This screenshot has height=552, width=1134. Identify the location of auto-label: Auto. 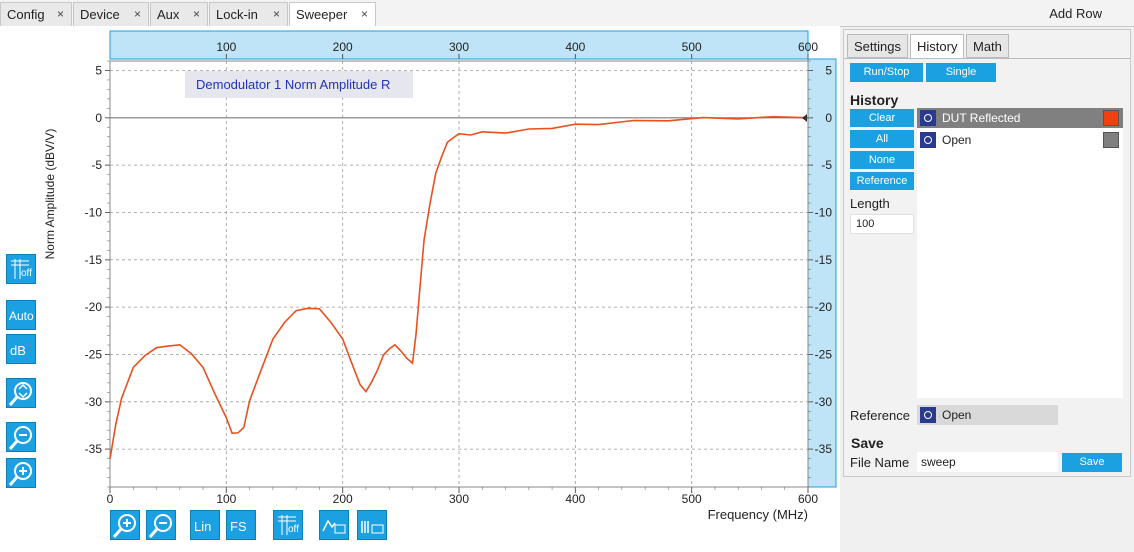
(21, 316).